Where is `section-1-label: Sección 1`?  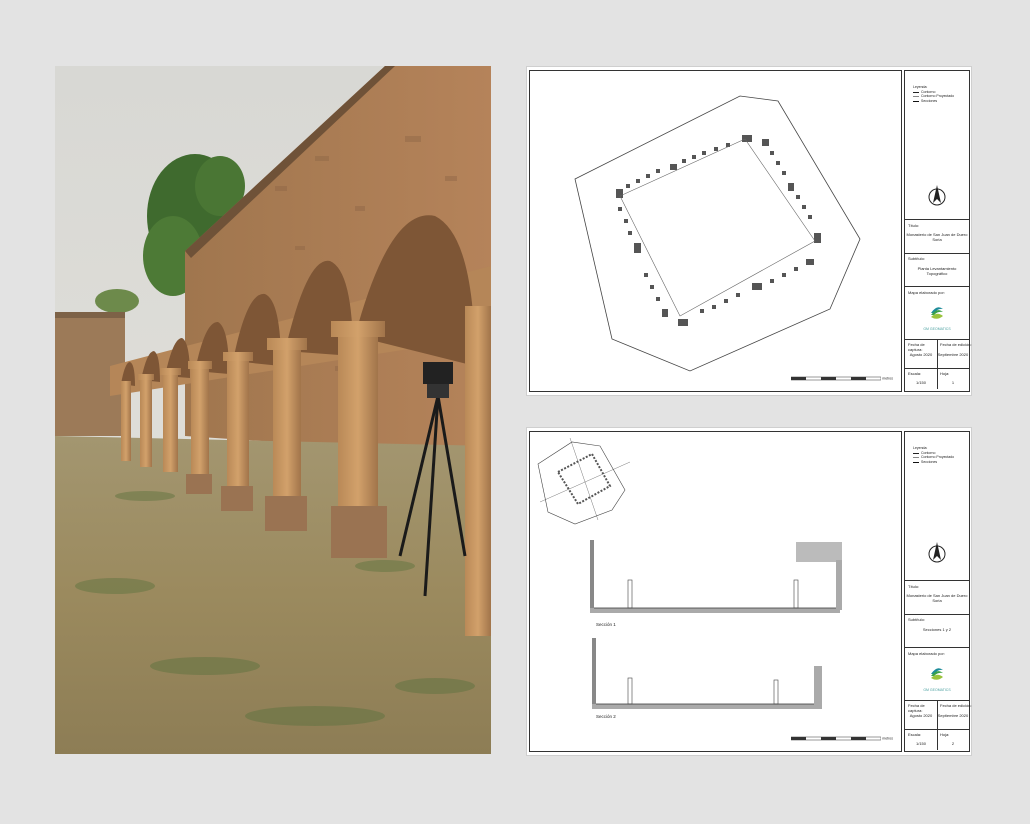 section-1-label: Sección 1 is located at coordinates (606, 624).